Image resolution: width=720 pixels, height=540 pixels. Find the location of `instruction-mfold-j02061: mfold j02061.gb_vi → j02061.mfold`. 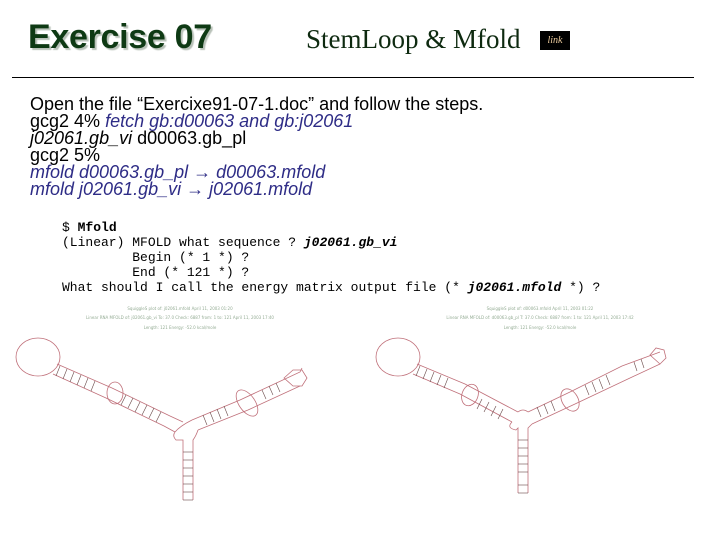

instruction-mfold-j02061: mfold j02061.gb_vi → j02061.mfold is located at coordinates (256, 189).